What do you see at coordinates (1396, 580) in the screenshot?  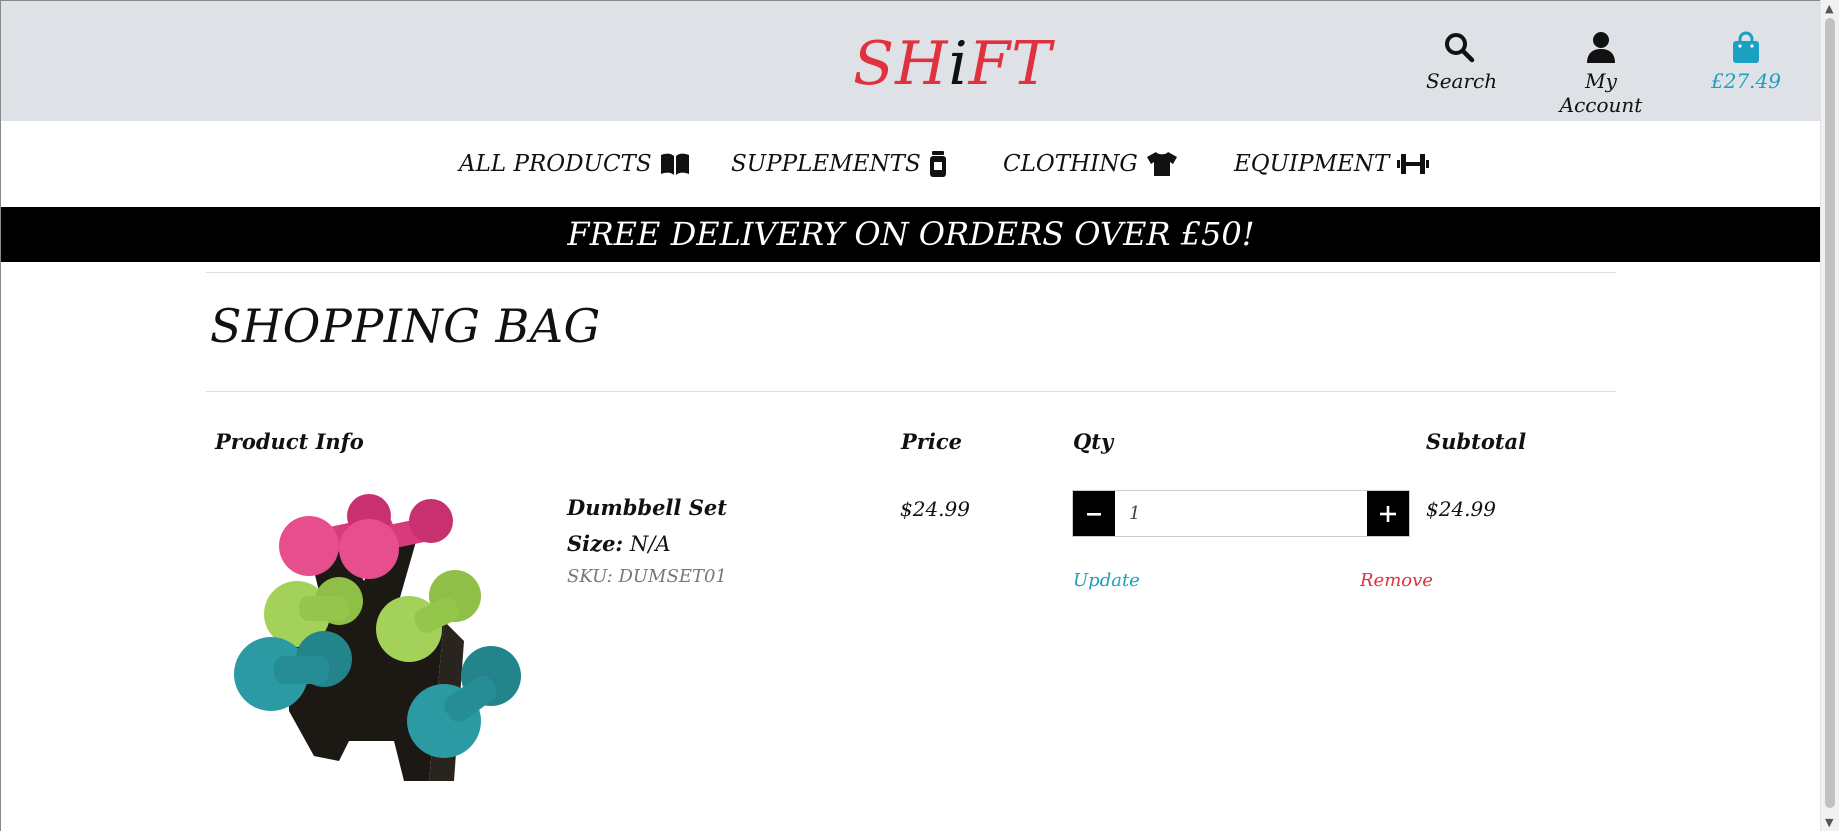 I see `remove-link: Remove` at bounding box center [1396, 580].